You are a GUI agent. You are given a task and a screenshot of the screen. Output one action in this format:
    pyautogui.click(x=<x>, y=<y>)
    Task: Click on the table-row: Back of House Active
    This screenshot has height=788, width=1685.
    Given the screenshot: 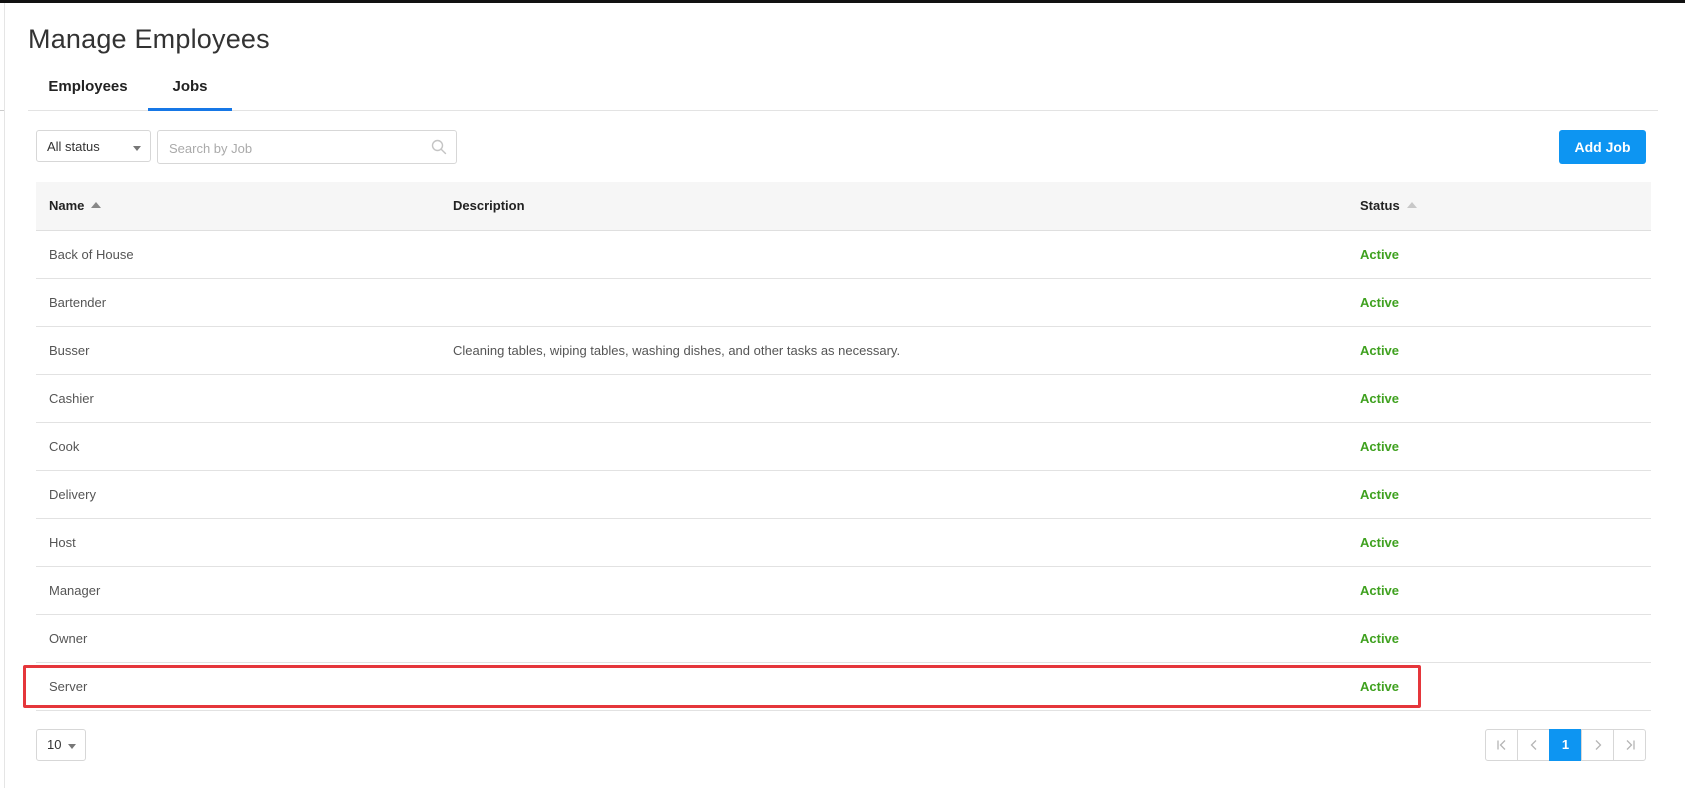 What is the action you would take?
    pyautogui.click(x=843, y=255)
    